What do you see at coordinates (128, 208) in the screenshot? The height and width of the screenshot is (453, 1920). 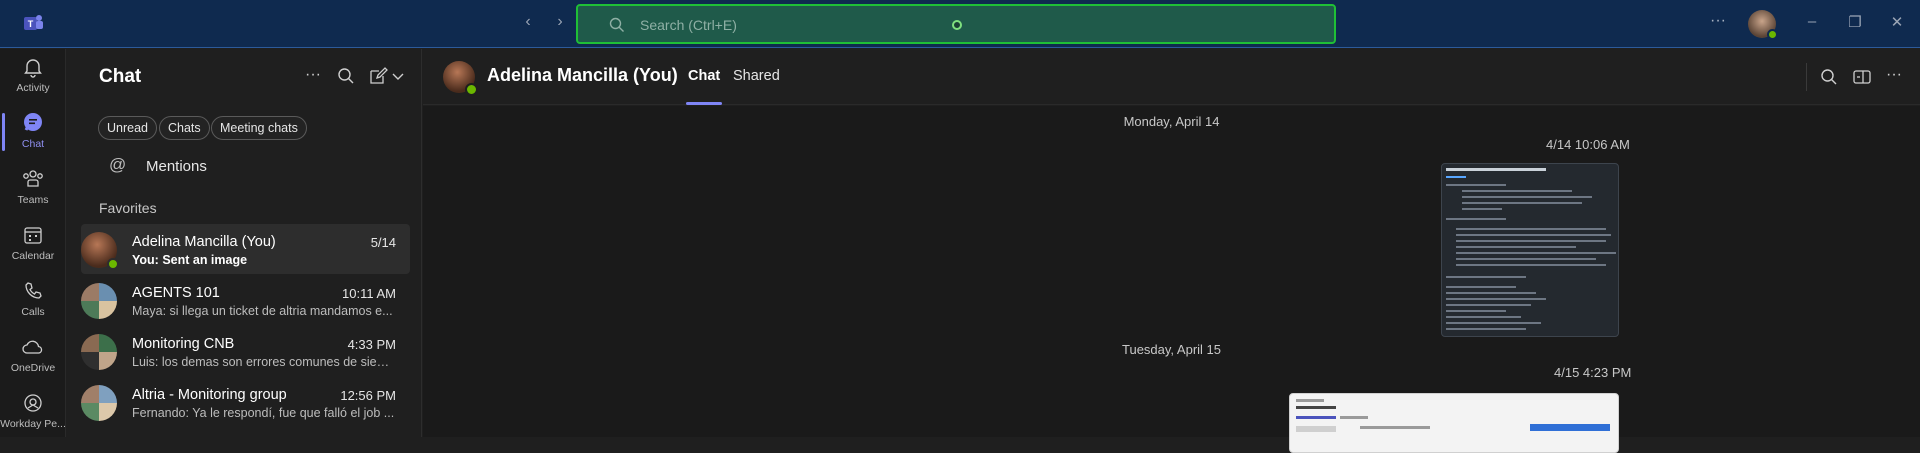 I see `favorites-header: Favorites` at bounding box center [128, 208].